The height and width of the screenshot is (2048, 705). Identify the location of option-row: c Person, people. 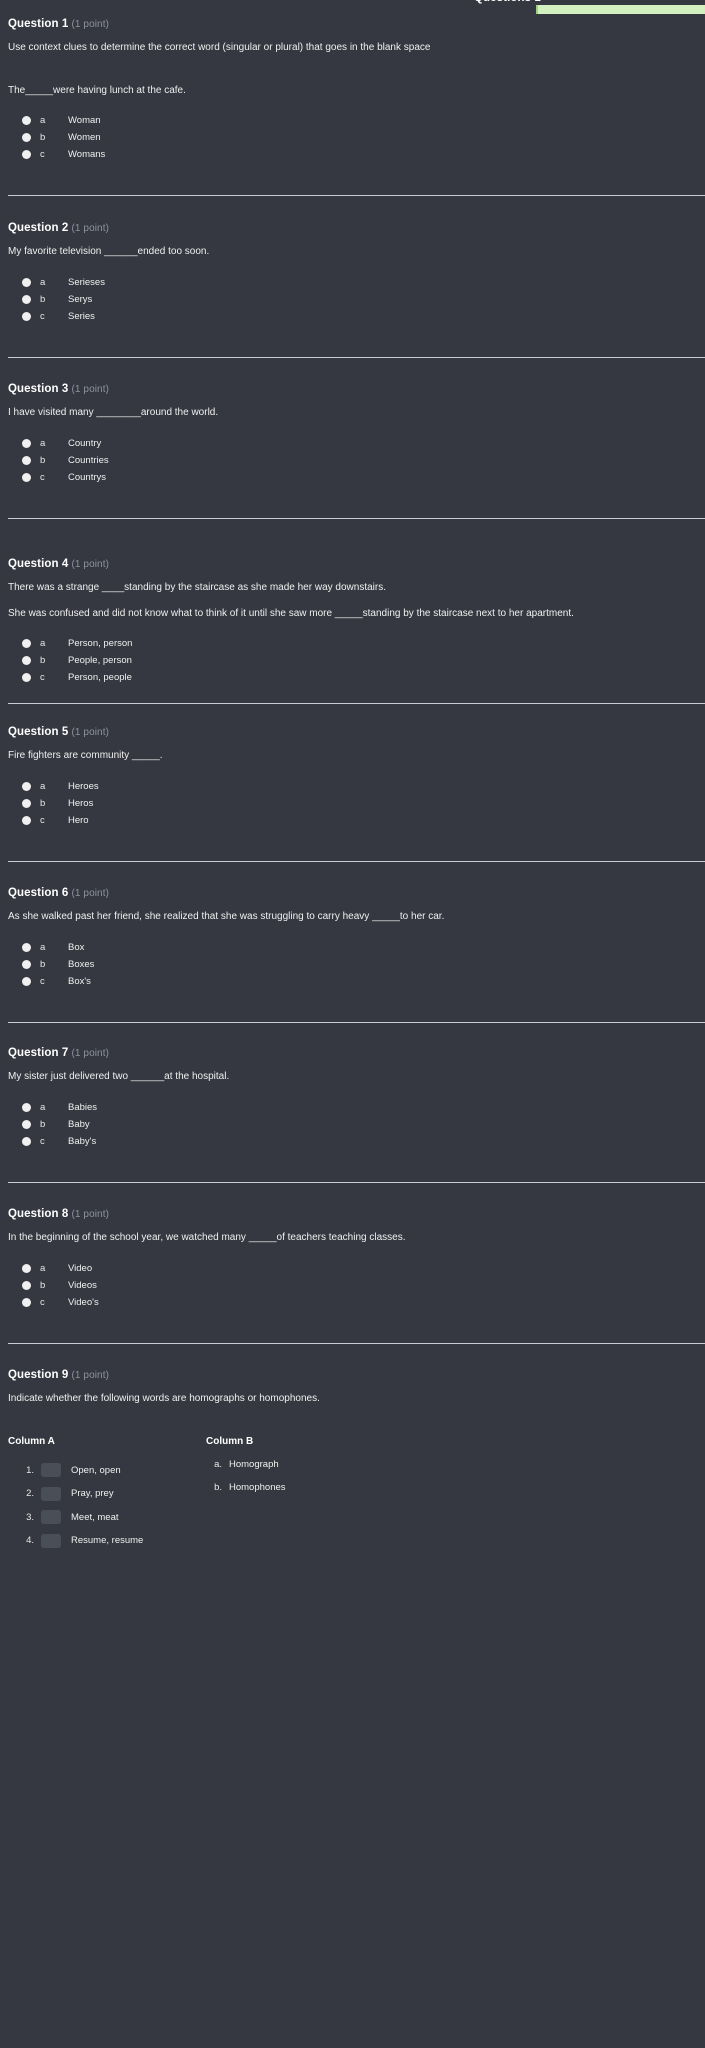
(352, 677).